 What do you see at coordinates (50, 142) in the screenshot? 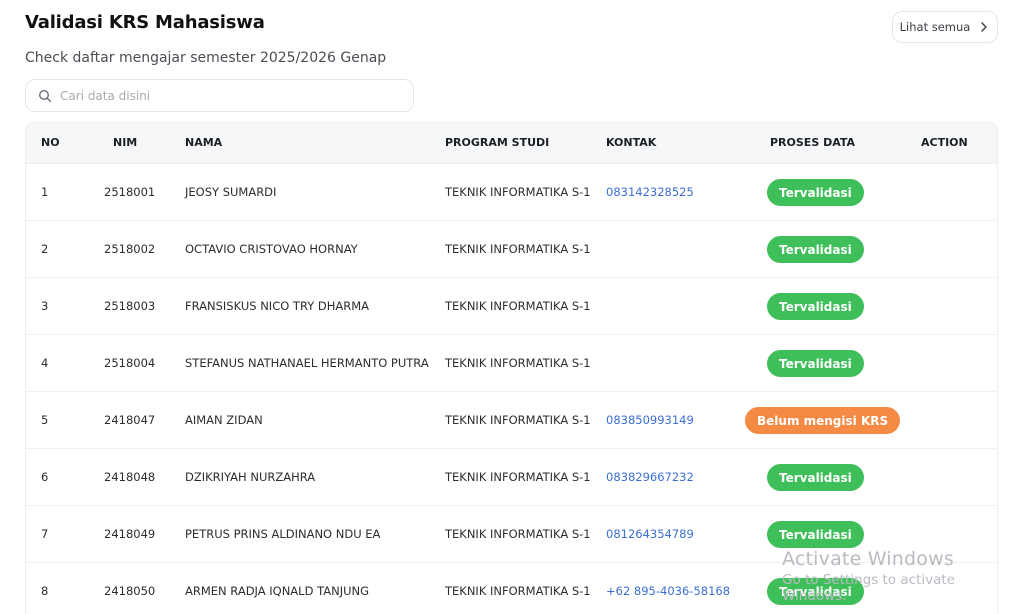
I see `col-no: NO` at bounding box center [50, 142].